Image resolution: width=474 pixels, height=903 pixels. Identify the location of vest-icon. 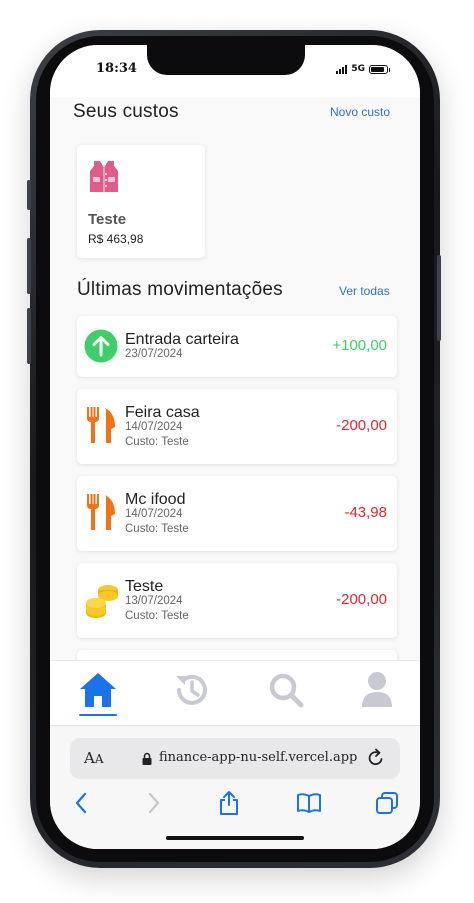
(104, 176).